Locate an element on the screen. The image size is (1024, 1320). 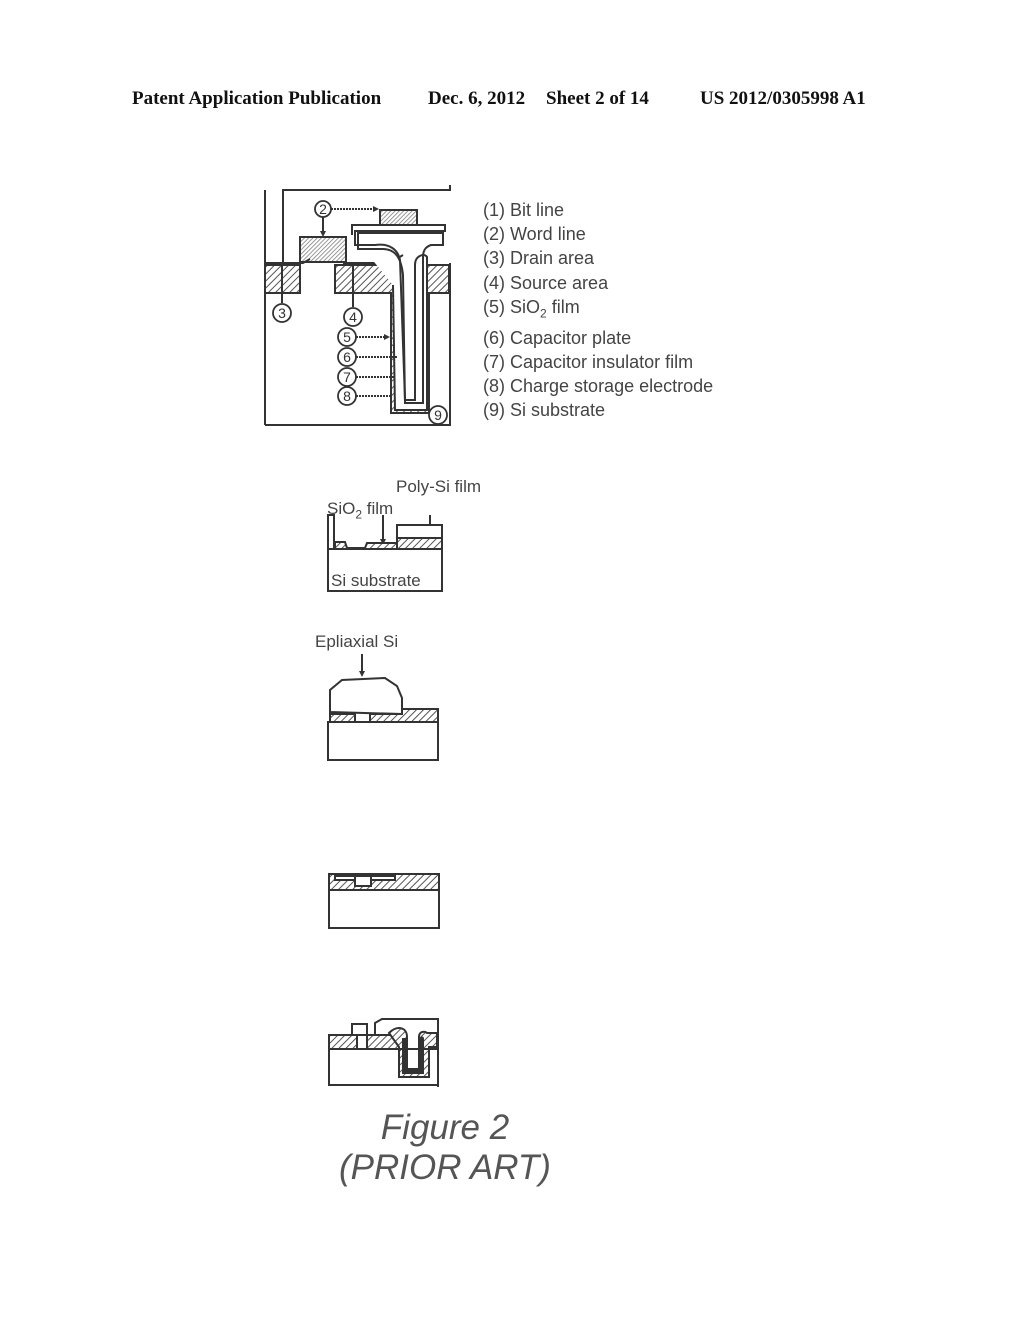
callout-8: 8 is located at coordinates (347, 396).